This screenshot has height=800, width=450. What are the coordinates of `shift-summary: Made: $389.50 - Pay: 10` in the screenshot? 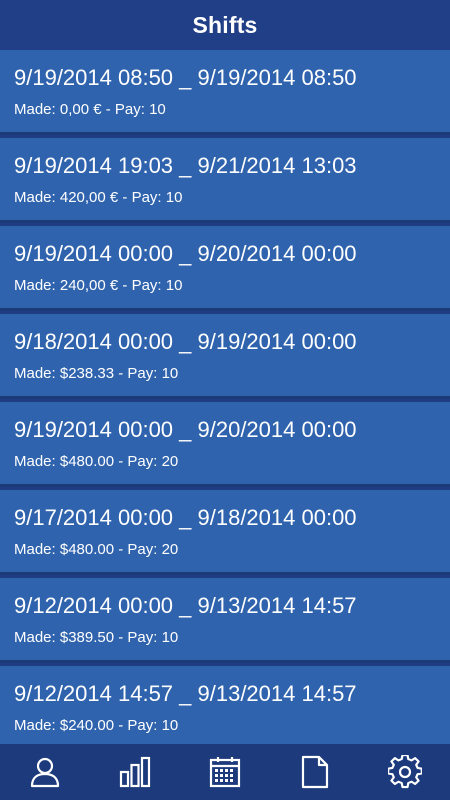 It's located at (96, 637).